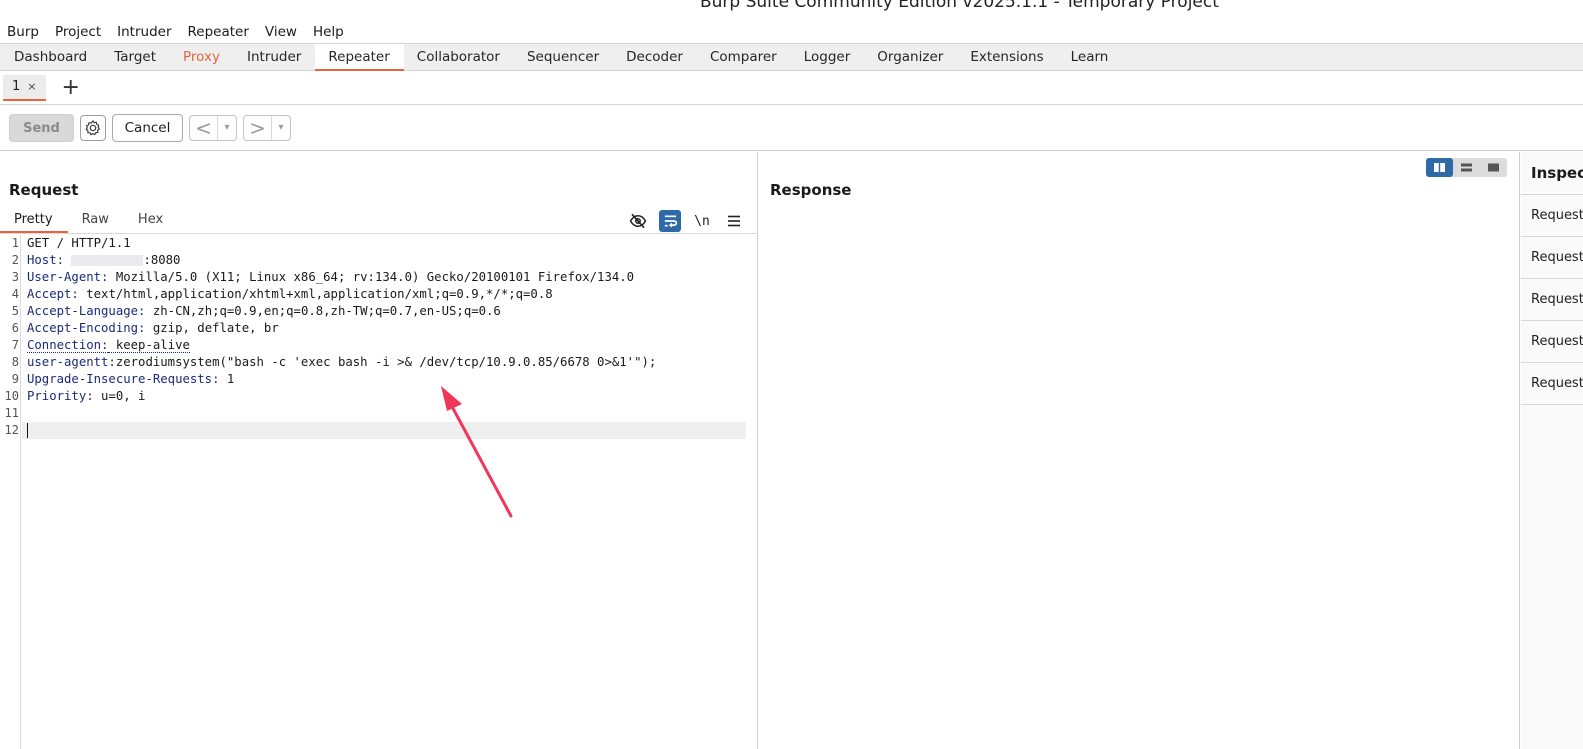 The image size is (1583, 749). Describe the element at coordinates (226, 128) in the screenshot. I see `back-history-dropdown: ▾` at that location.